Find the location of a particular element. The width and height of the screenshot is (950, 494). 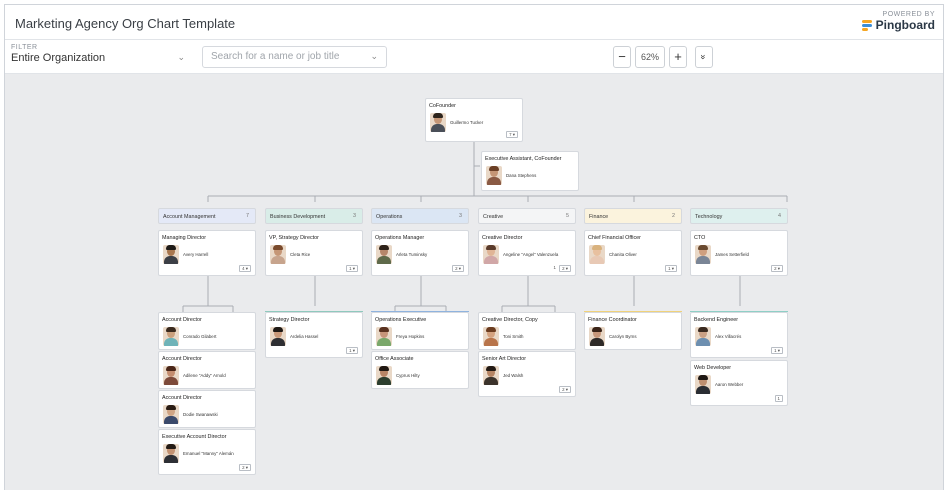

person-name: Conrado Gilabert is located at coordinates (200, 336).